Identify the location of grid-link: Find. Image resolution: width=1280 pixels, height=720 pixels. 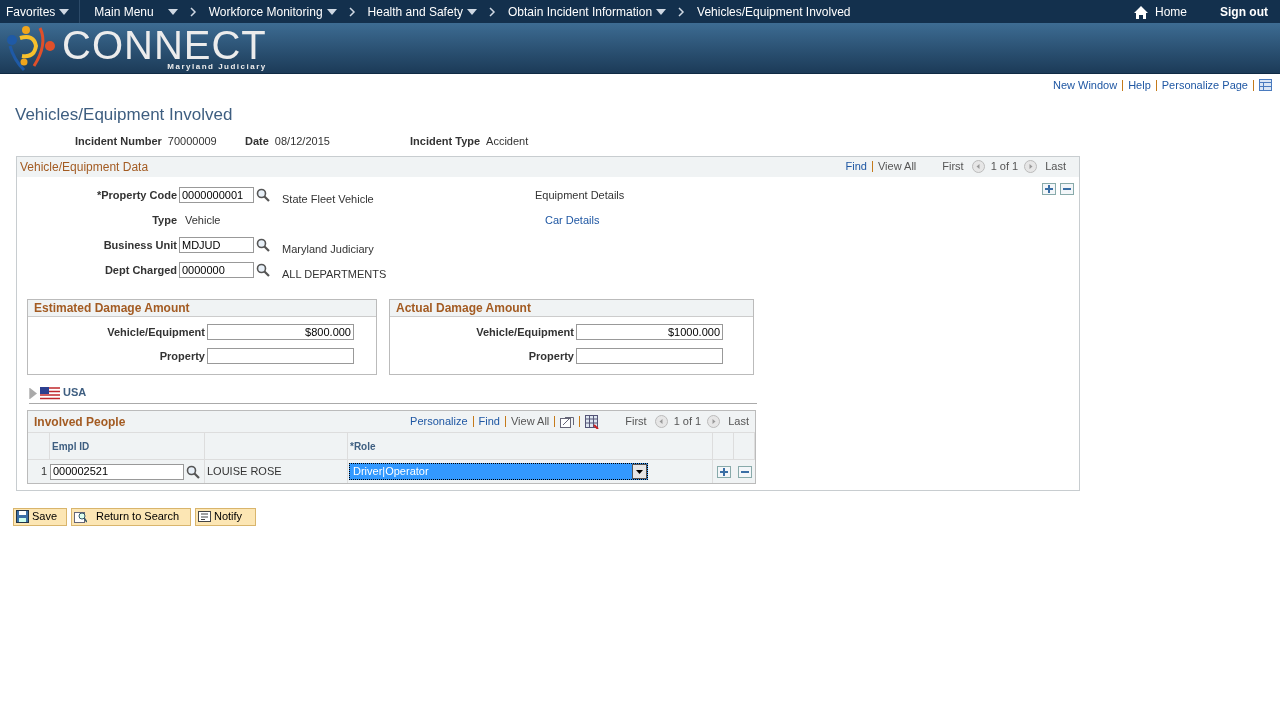
(489, 421).